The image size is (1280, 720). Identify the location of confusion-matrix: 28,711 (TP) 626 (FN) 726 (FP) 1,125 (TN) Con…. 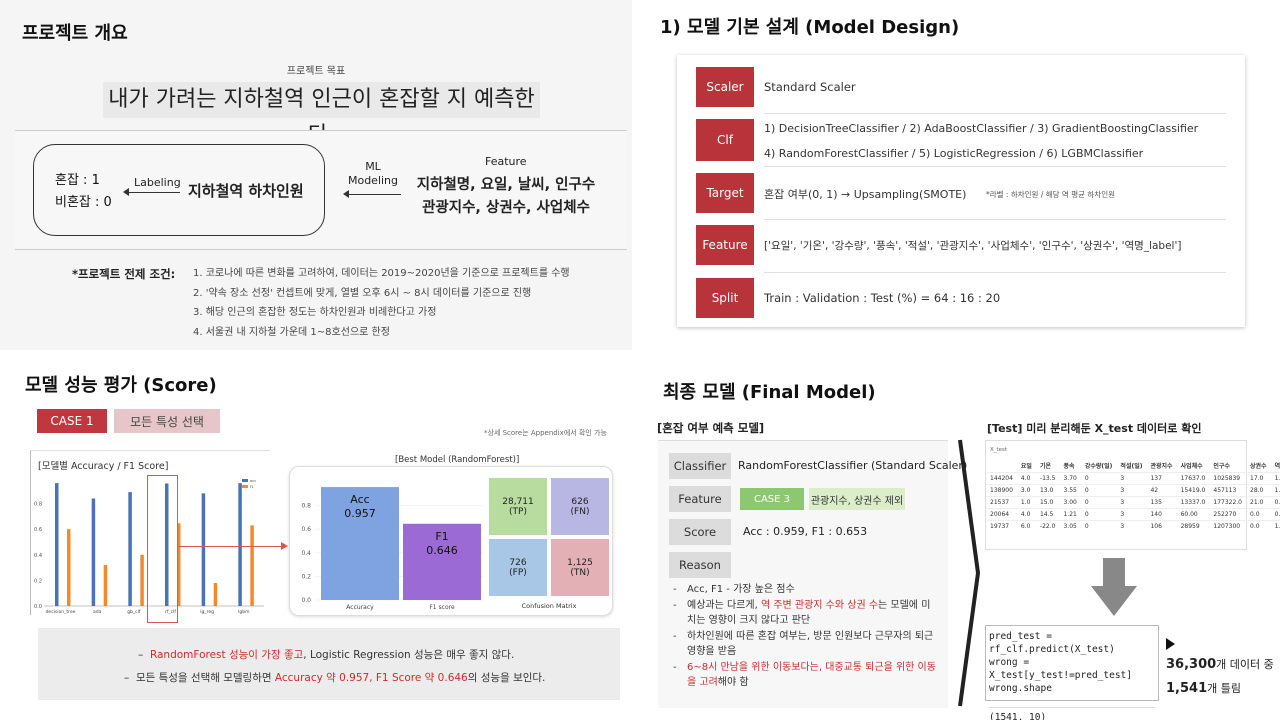
(551, 544).